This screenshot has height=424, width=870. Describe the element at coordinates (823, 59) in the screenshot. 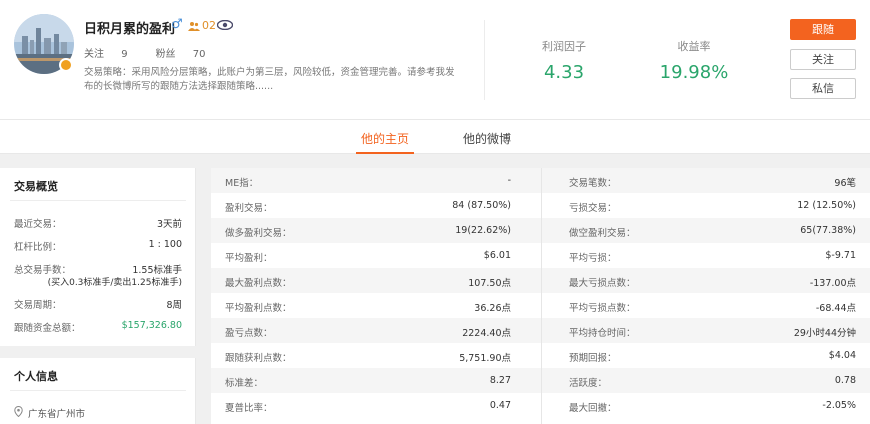

I see `follow-button: 关注` at that location.